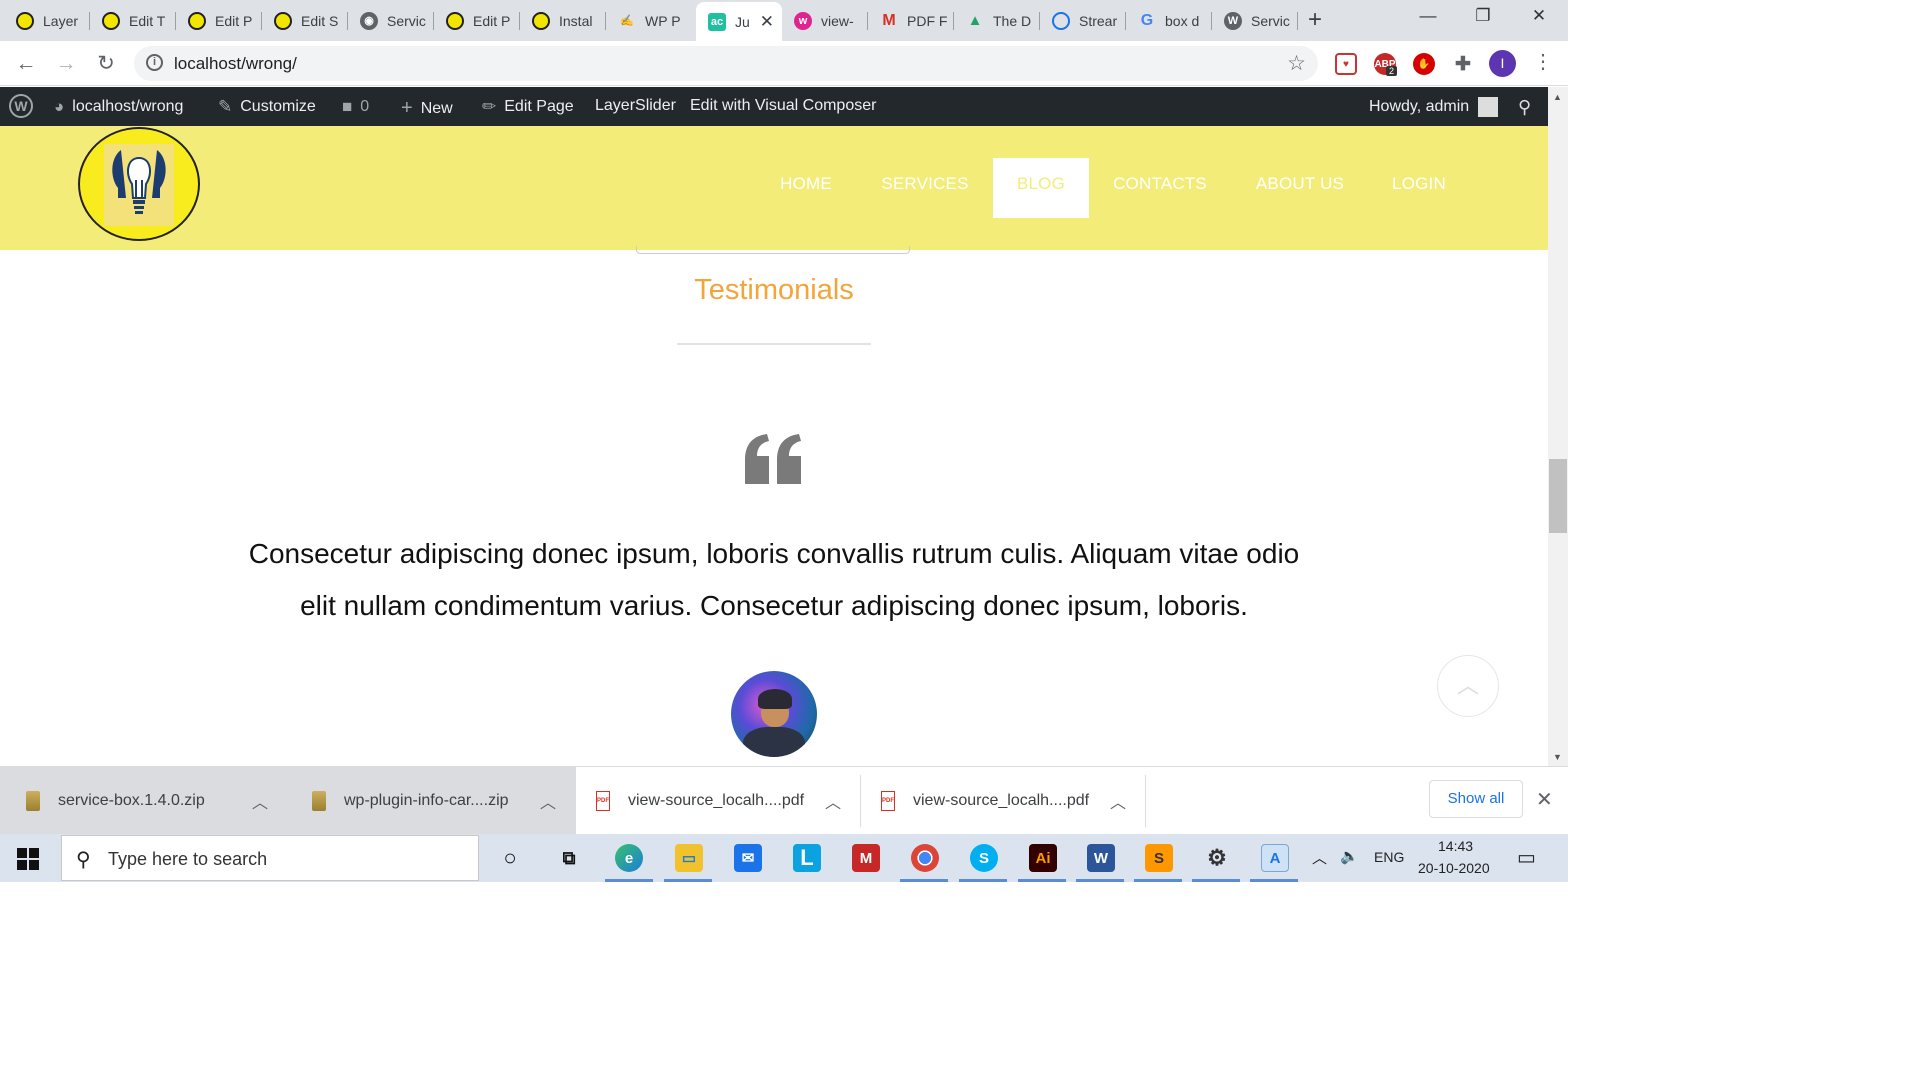 This screenshot has height=1080, width=1920. Describe the element at coordinates (391, 20) in the screenshot. I see `tab-5: ◉ Servic` at that location.